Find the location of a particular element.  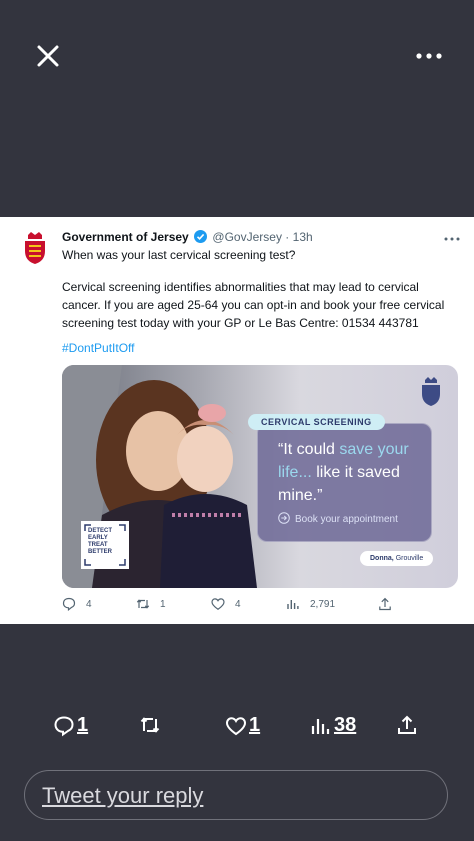

detect-early-badge: DETECT EARLY TREAT BETTER is located at coordinates (105, 545).